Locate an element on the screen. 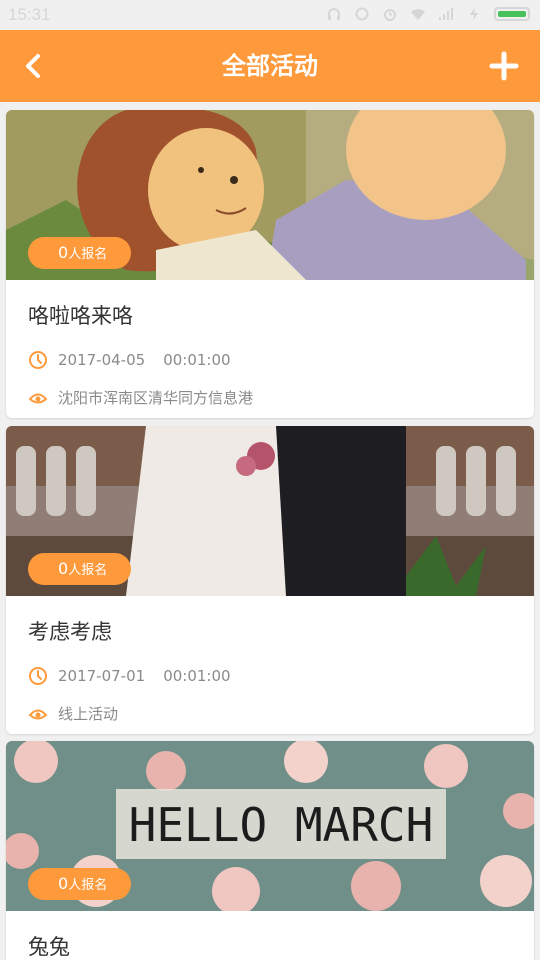 This screenshot has height=960, width=540. signal-icon is located at coordinates (446, 14).